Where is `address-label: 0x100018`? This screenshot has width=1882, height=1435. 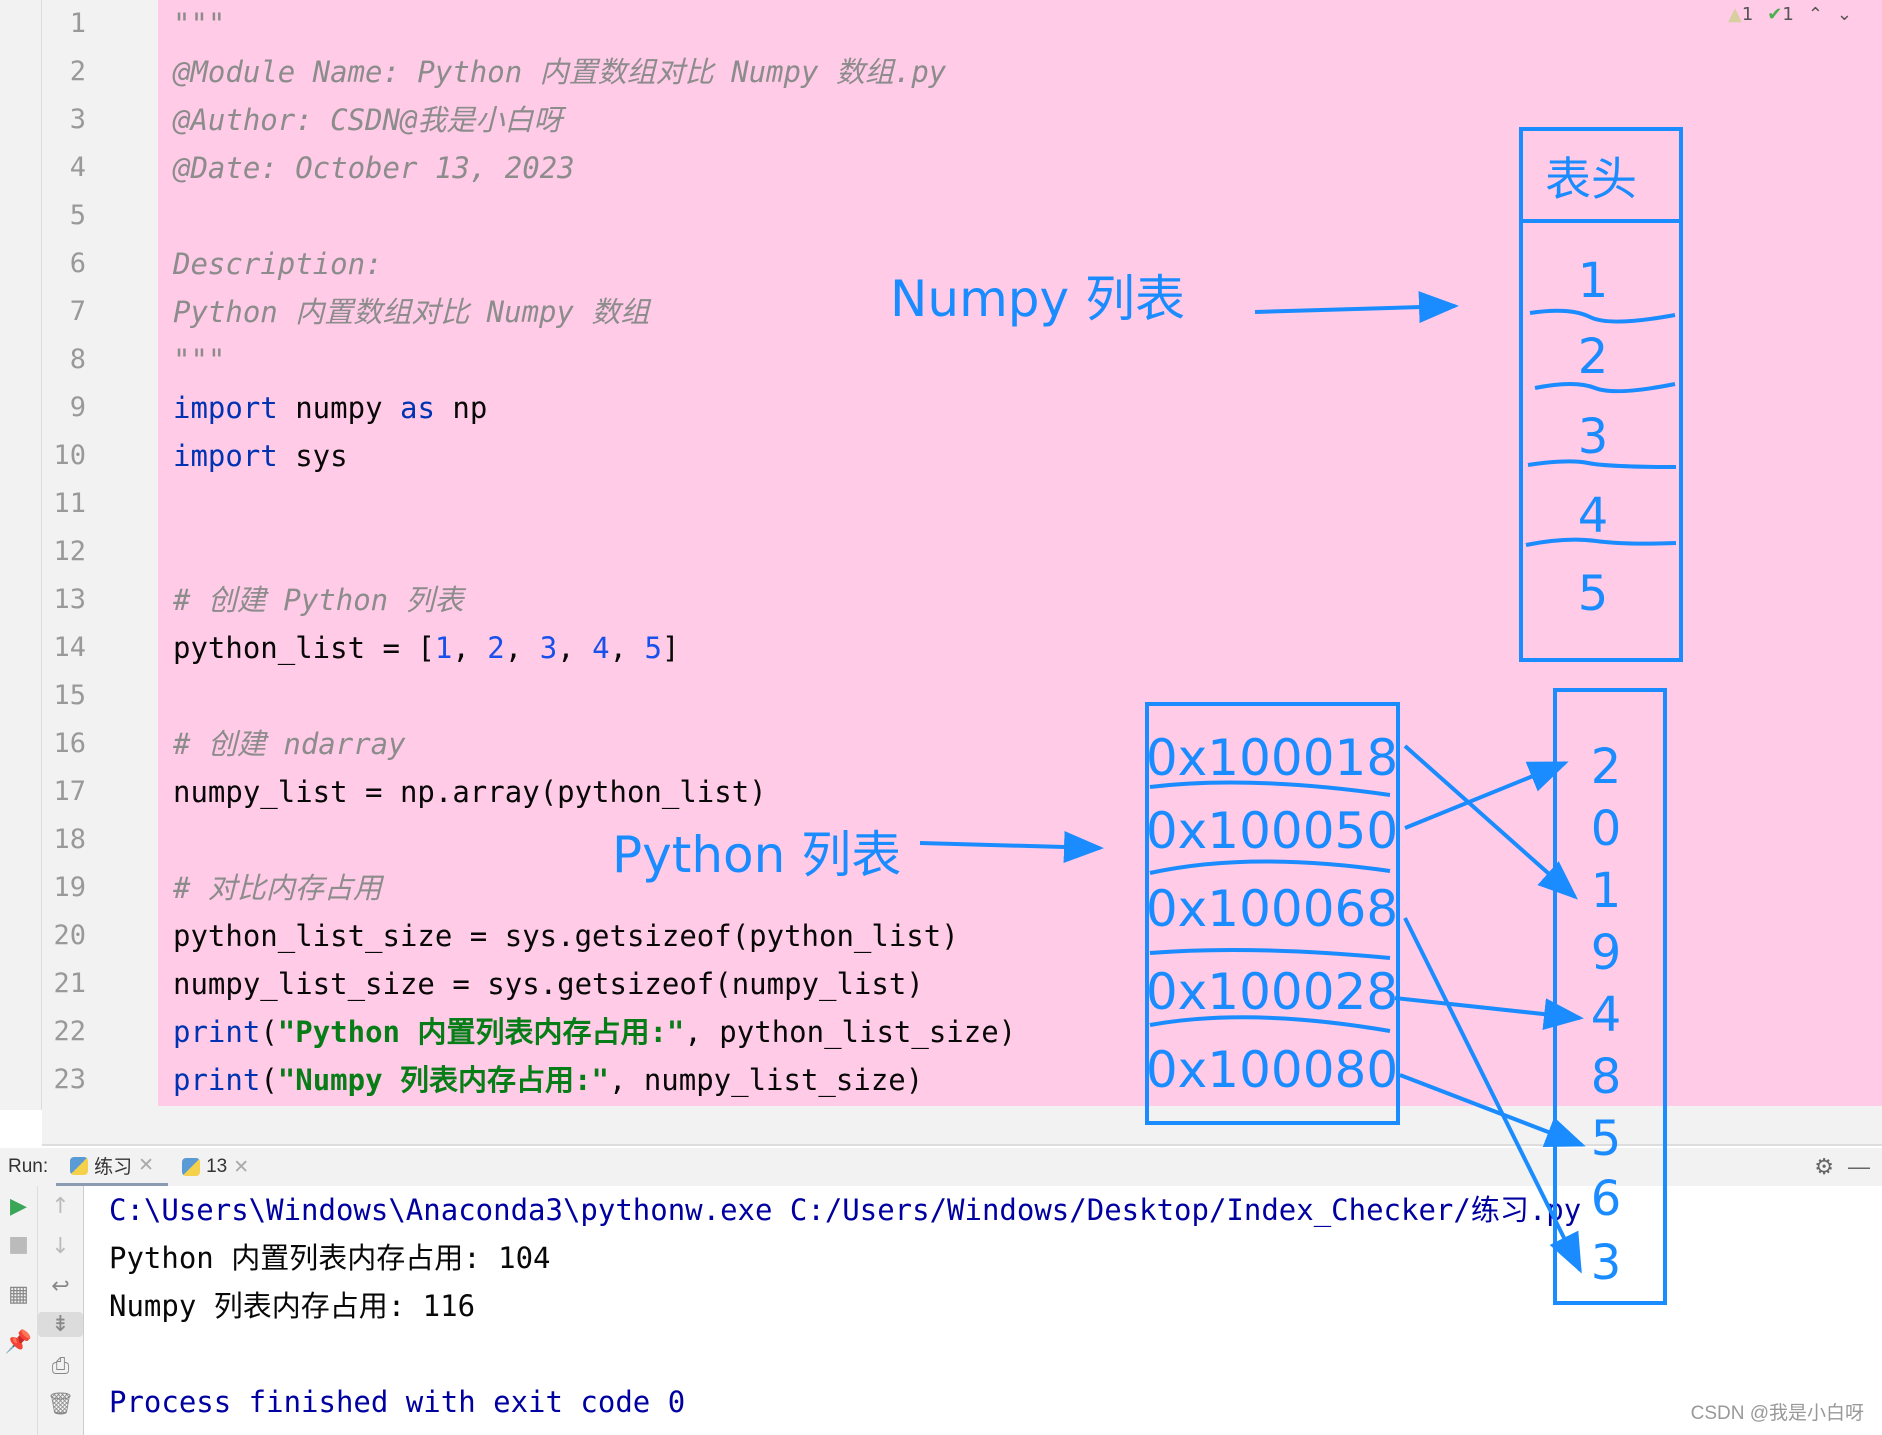
address-label: 0x100018 is located at coordinates (1272, 758).